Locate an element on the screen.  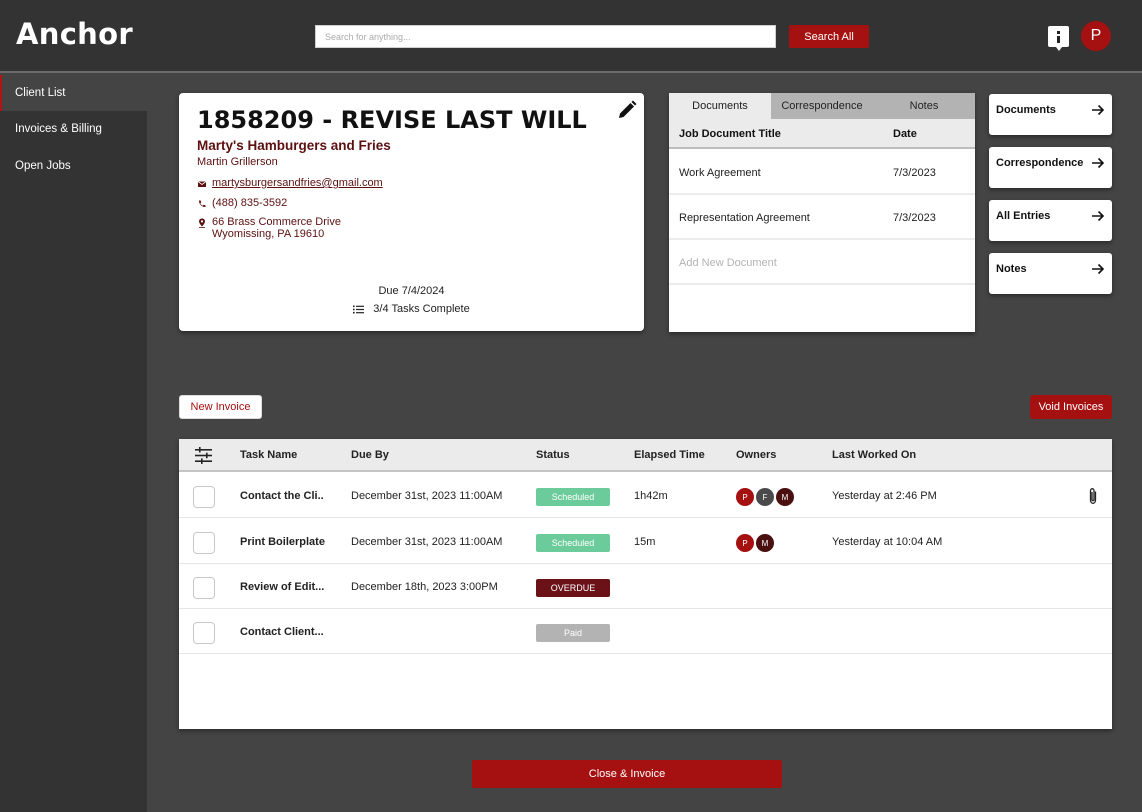
status-badge: Paid is located at coordinates (573, 633).